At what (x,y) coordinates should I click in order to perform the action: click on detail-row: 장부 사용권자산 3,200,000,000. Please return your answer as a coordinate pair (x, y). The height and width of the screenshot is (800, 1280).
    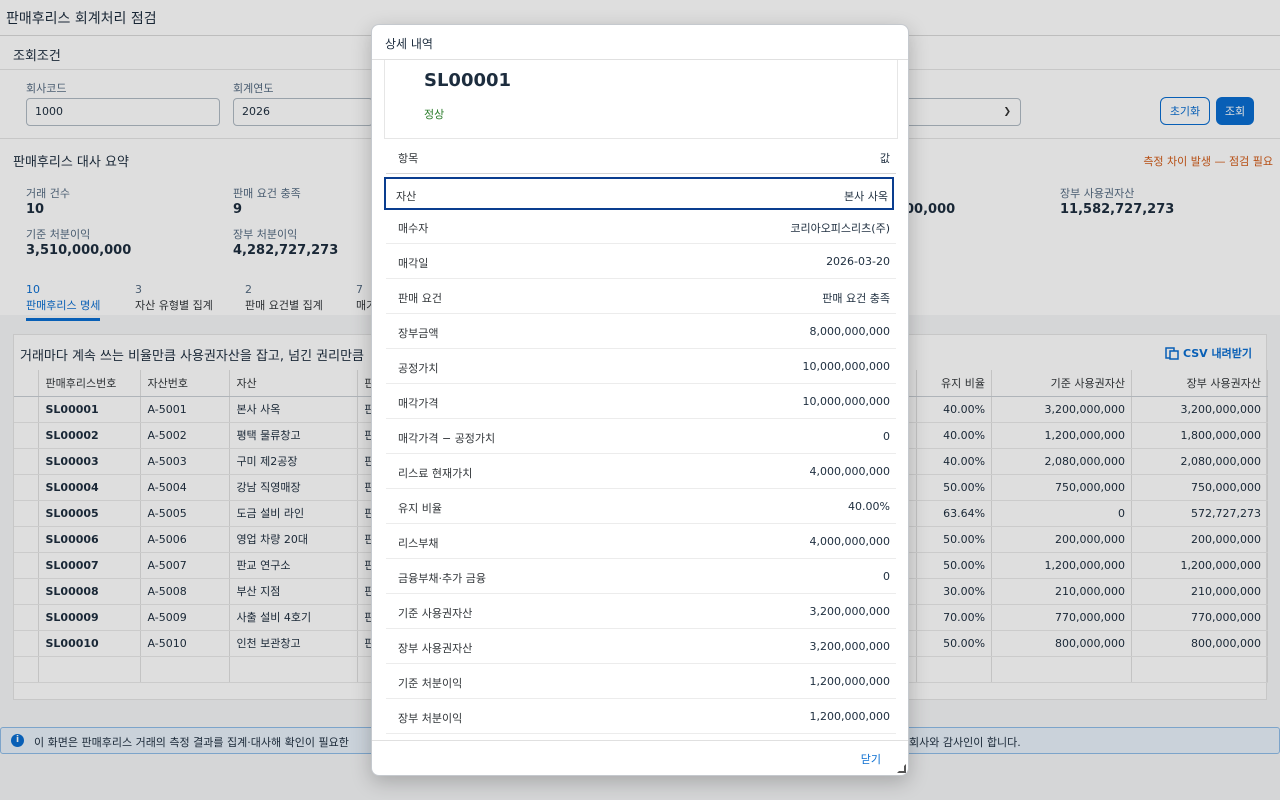
    Looking at the image, I should click on (641, 646).